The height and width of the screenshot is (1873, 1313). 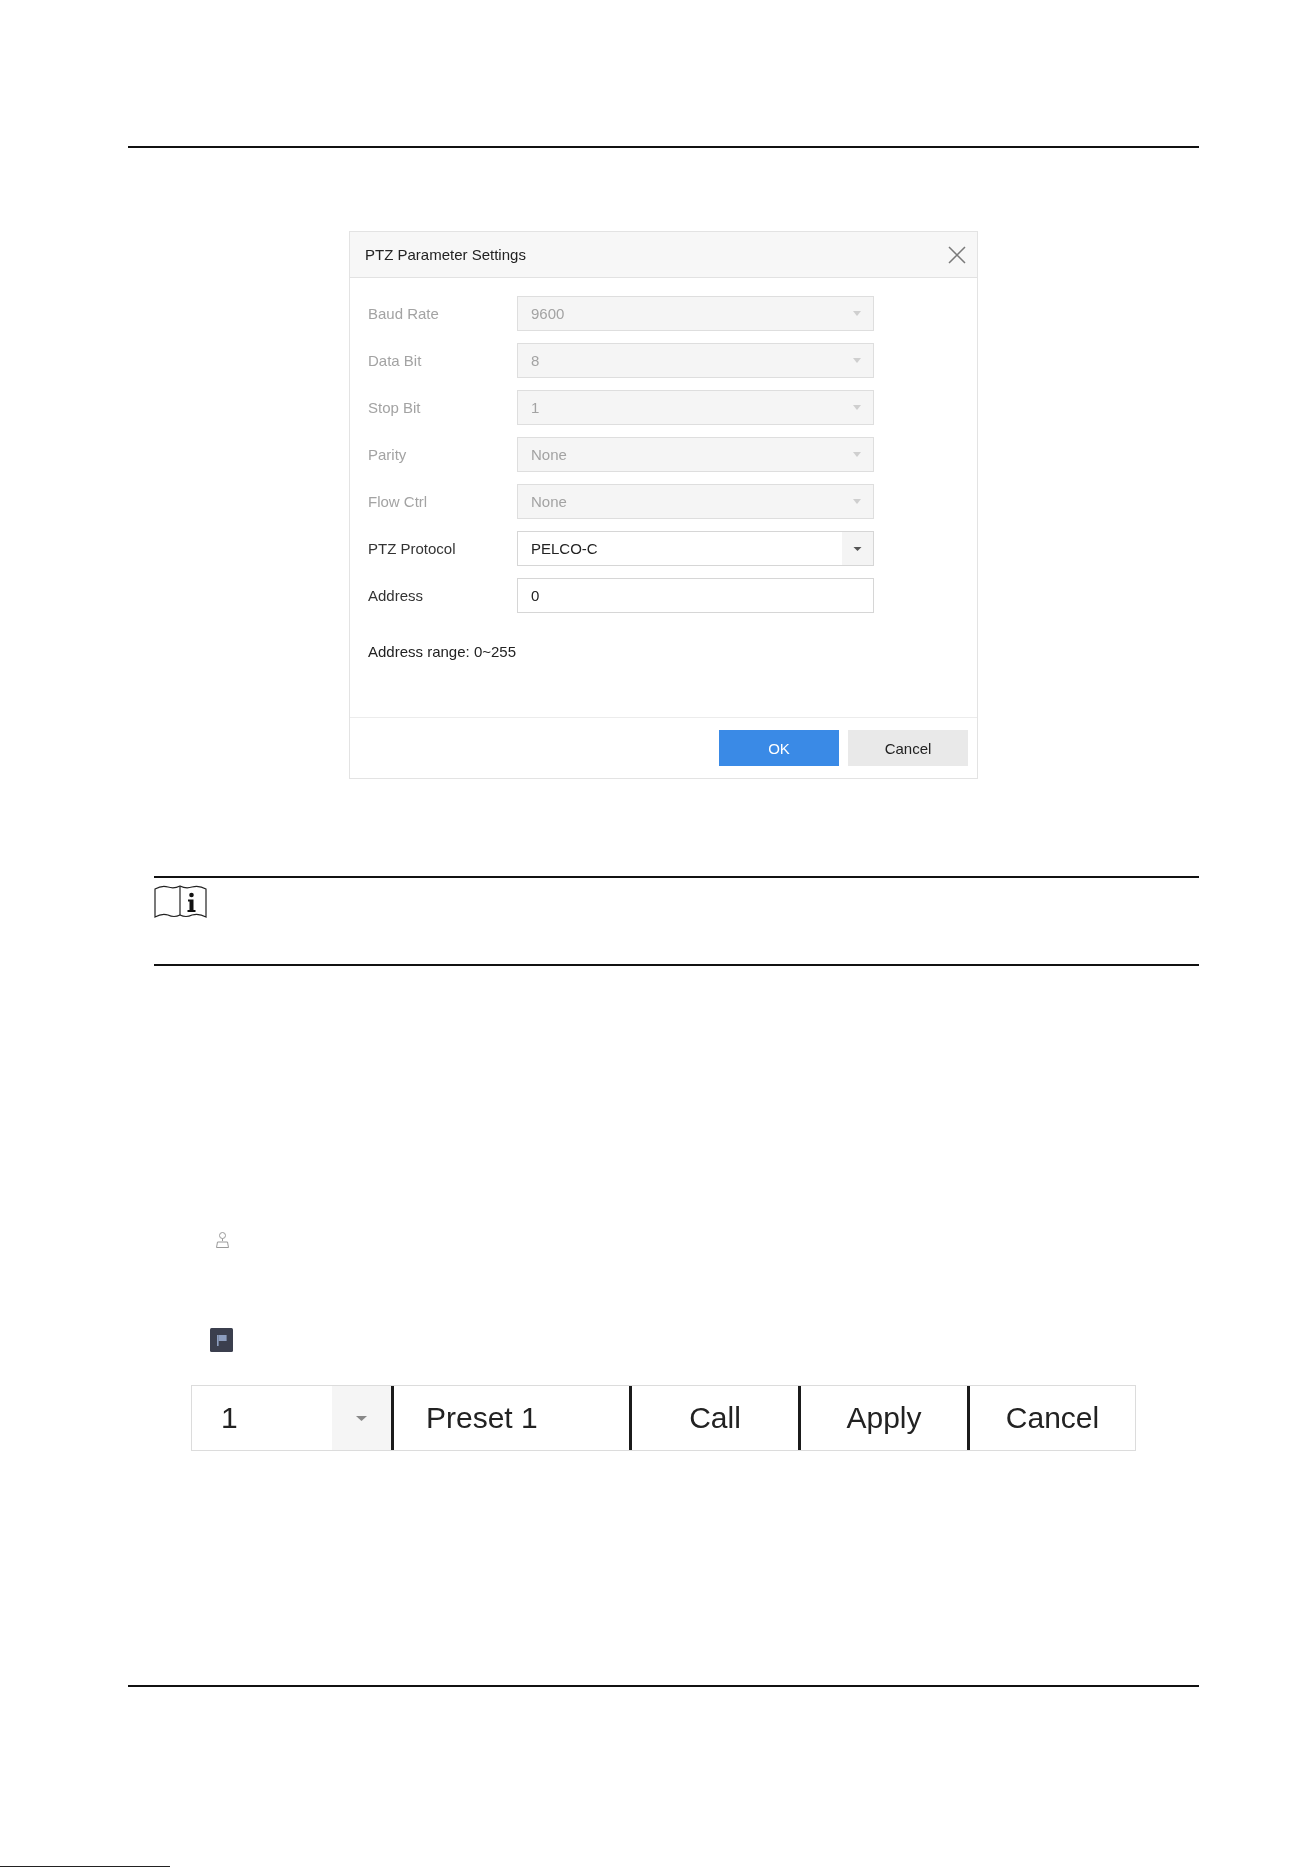 I want to click on field-label: Data Bit, so click(x=395, y=360).